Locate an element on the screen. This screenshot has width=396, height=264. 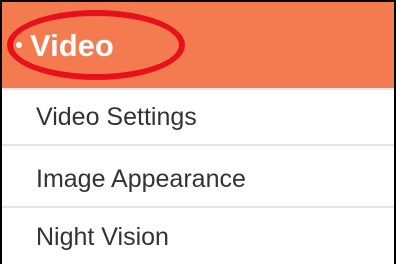
menu-item-label: Night Vision is located at coordinates (102, 237).